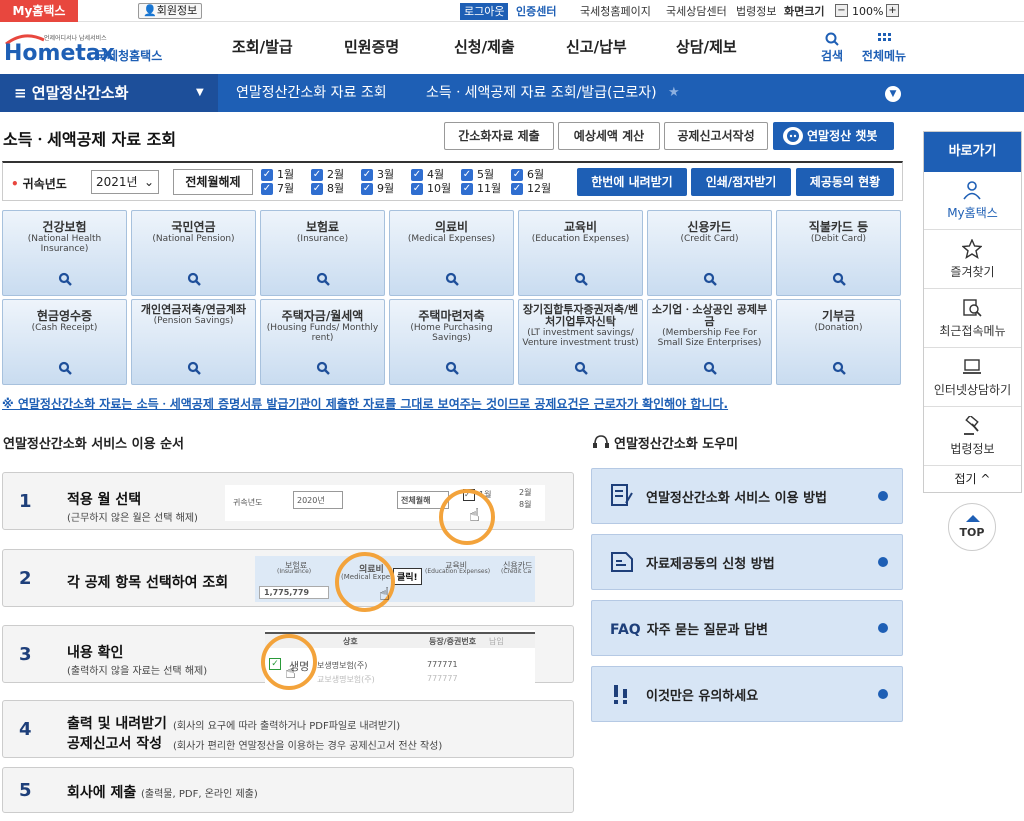 The height and width of the screenshot is (821, 1024). I want to click on month-checkbox-12: 12월, so click(531, 189).